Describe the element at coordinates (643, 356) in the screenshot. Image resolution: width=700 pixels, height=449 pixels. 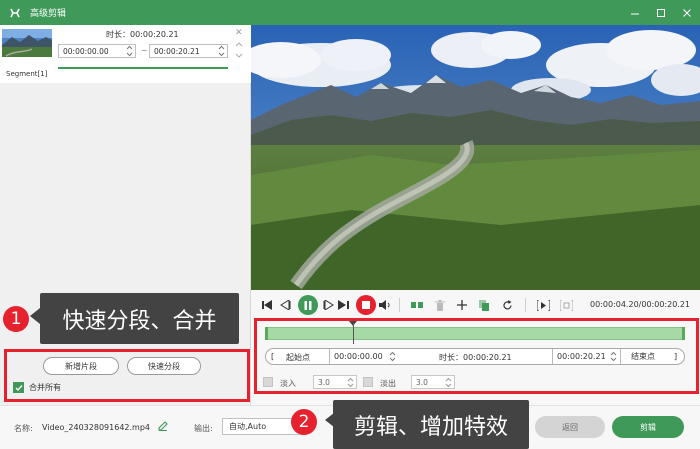
I see `set-end-label: 结束点` at that location.